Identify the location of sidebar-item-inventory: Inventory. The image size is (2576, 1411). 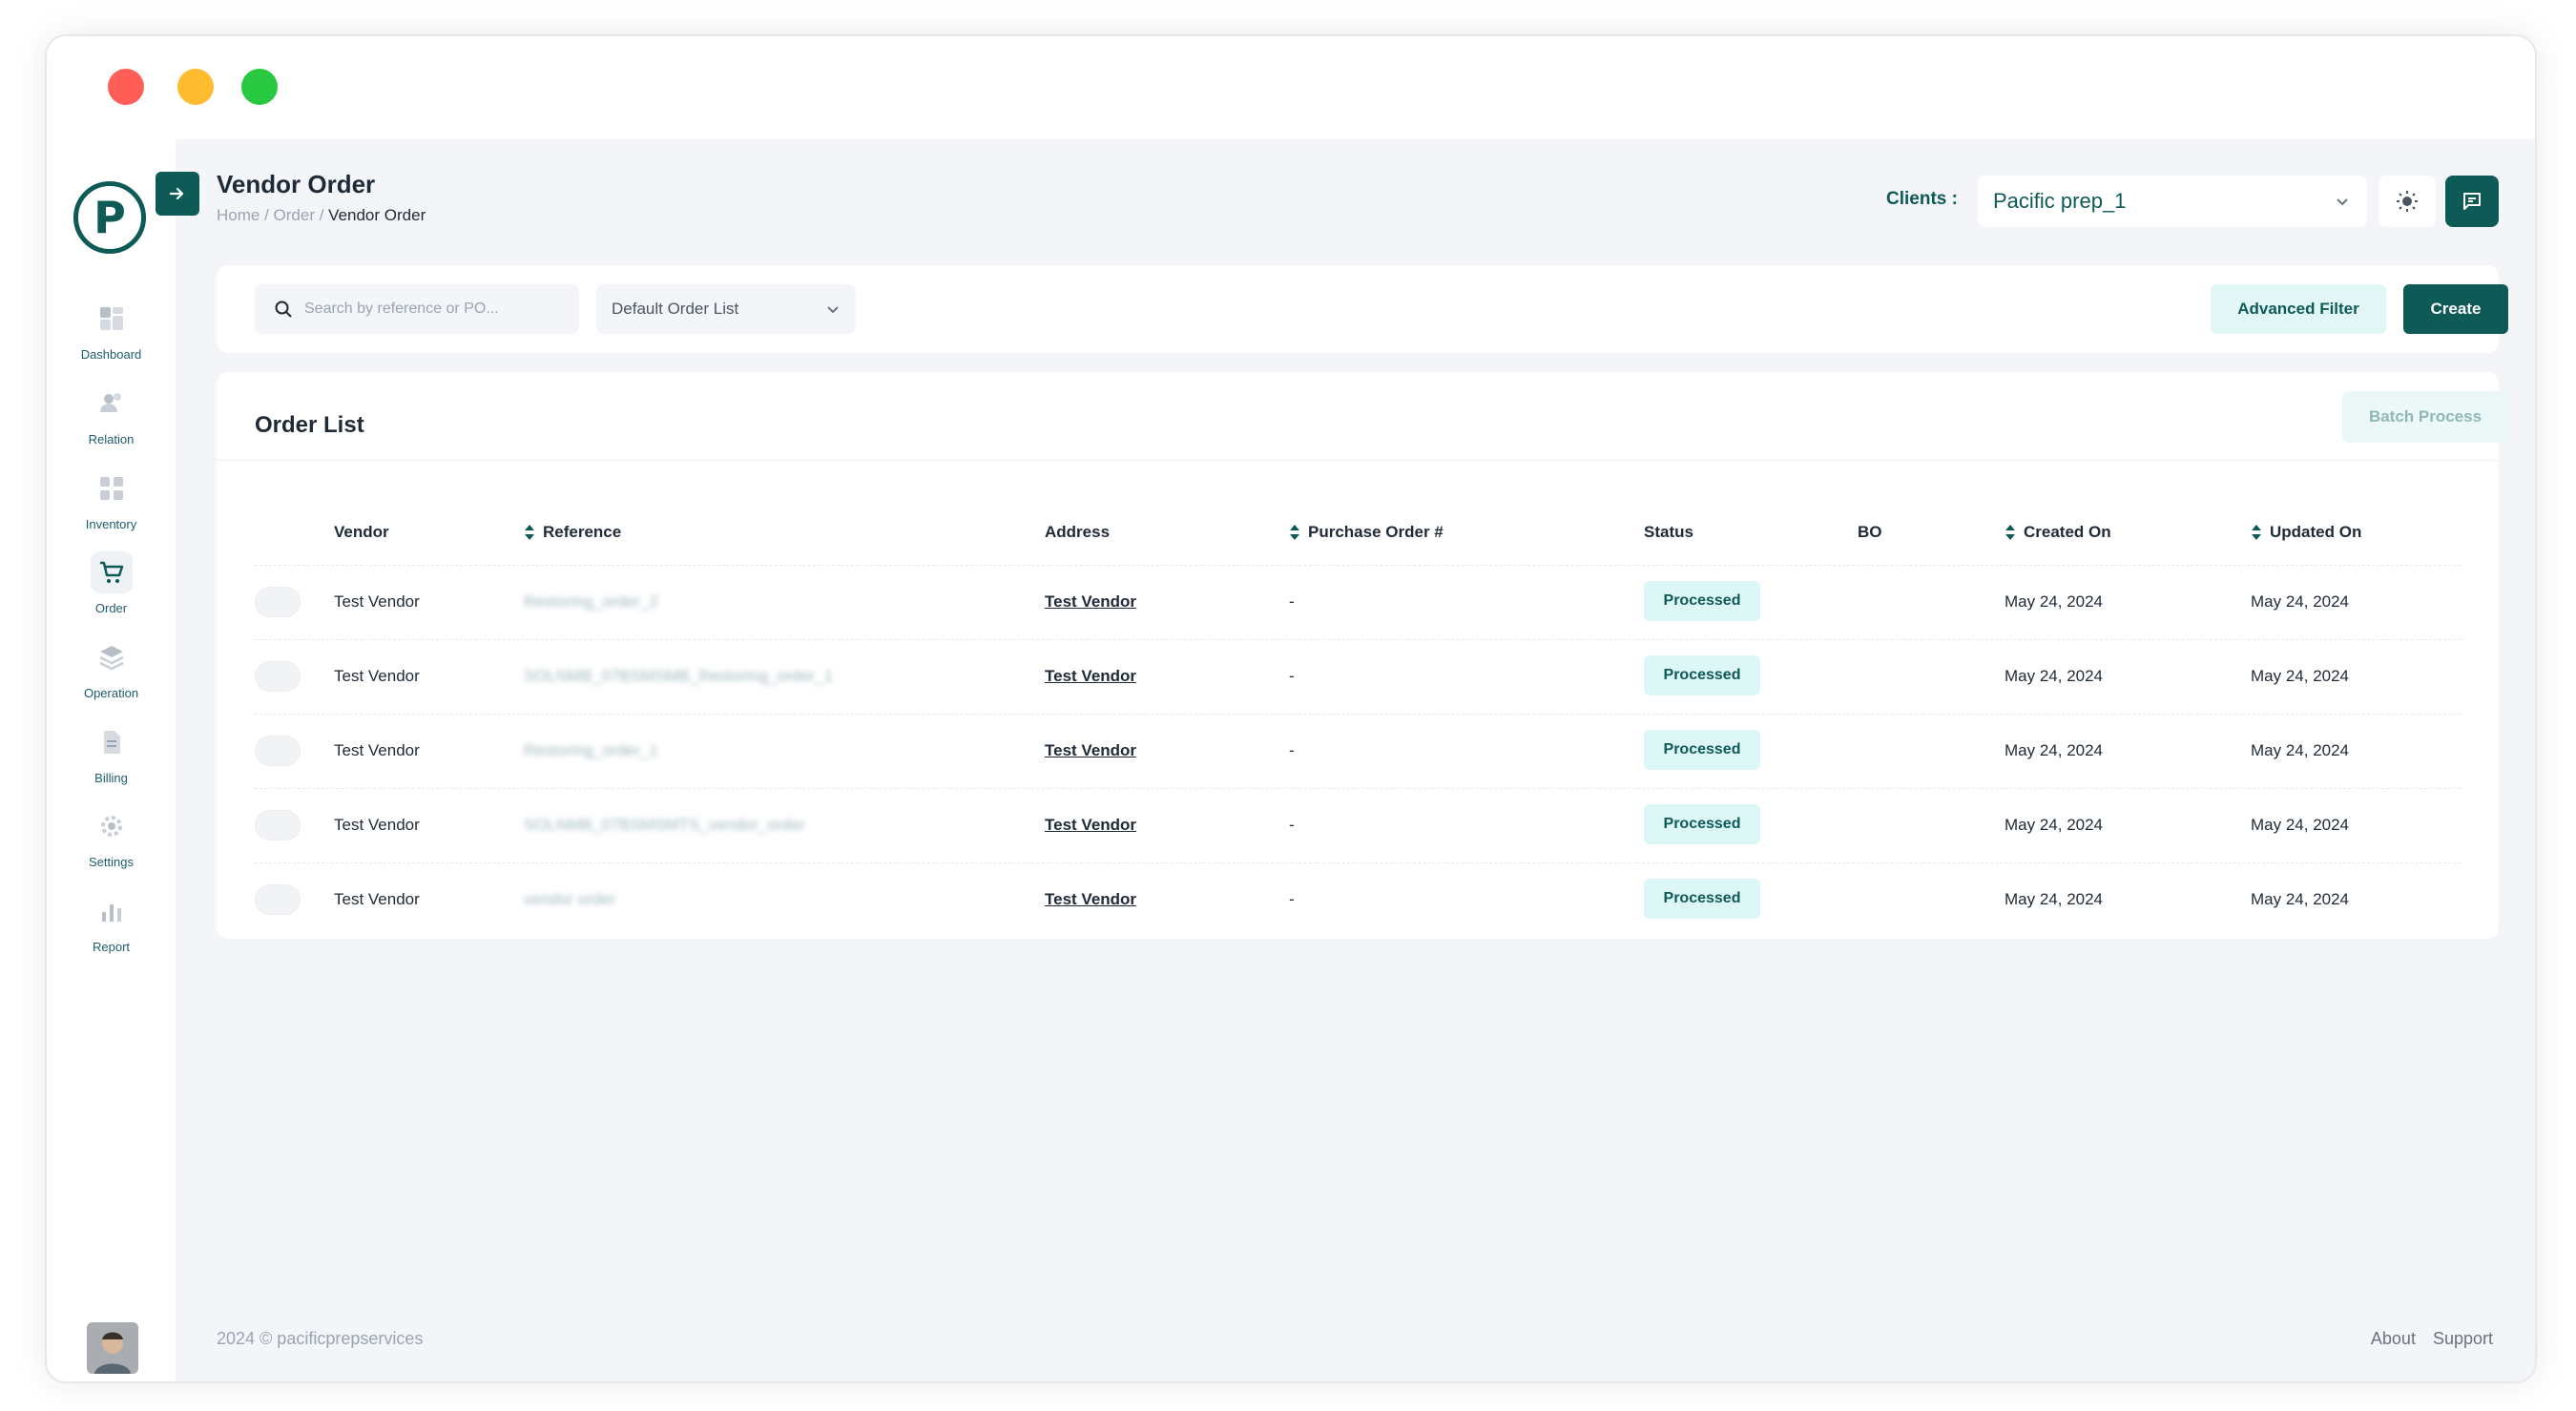
(111, 499).